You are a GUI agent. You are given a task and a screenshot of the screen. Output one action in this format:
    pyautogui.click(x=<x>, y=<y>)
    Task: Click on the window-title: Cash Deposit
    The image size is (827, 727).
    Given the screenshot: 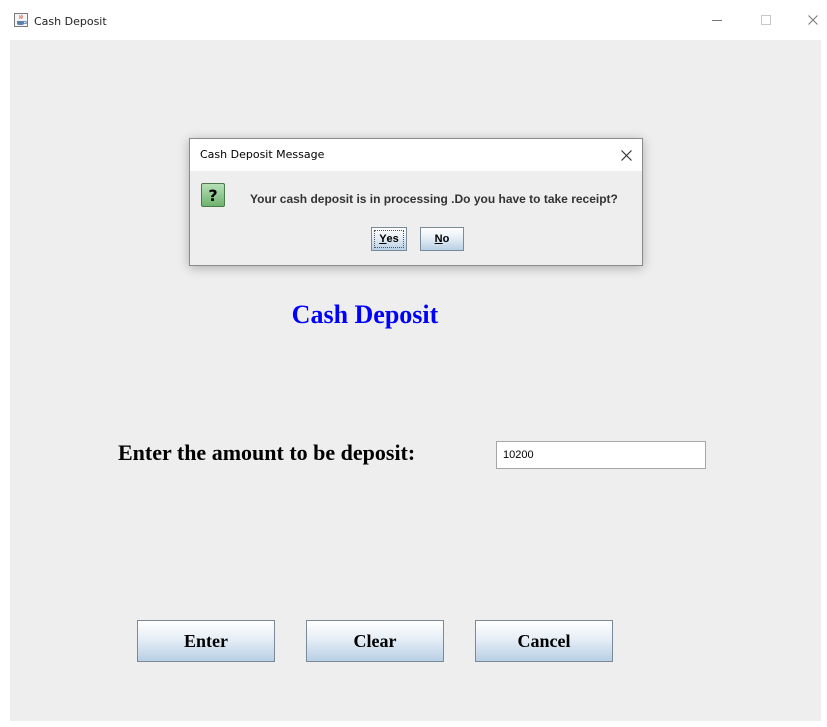 What is the action you would take?
    pyautogui.click(x=70, y=21)
    